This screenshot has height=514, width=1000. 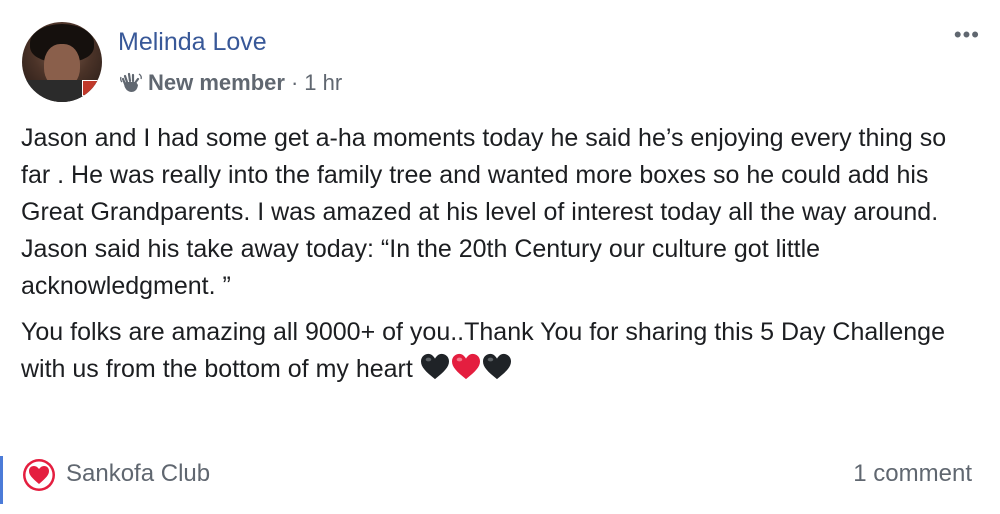 I want to click on red-heart-icon, so click(x=466, y=372).